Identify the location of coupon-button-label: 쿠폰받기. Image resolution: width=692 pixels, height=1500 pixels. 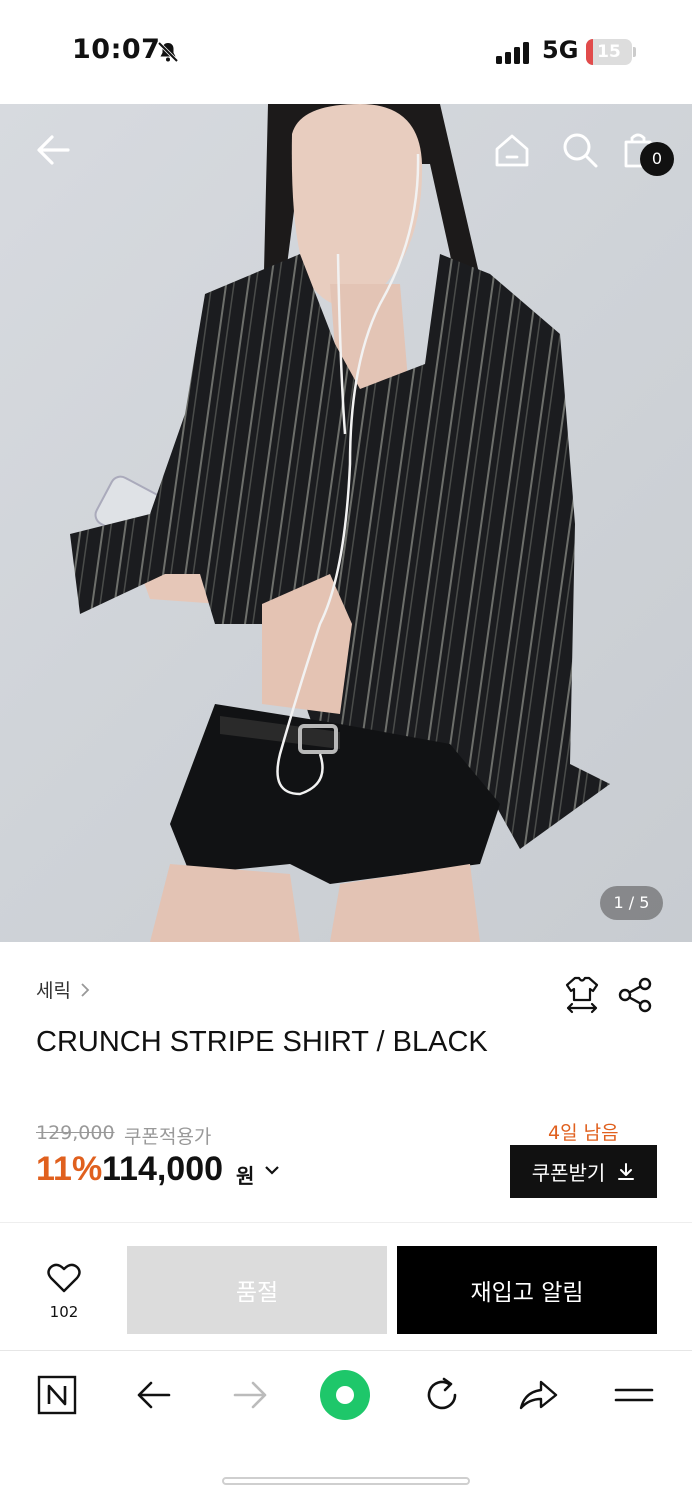
(568, 1173).